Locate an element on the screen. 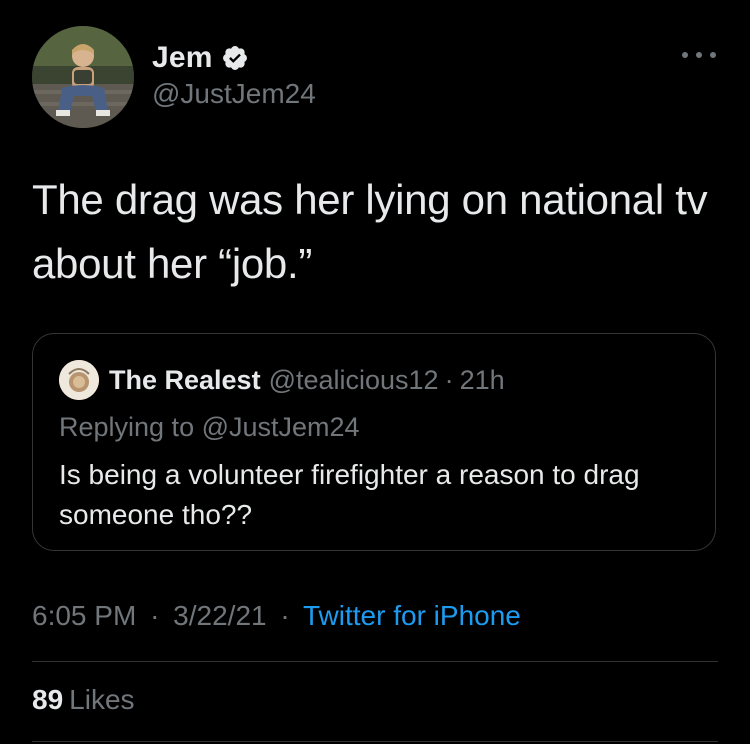 Image resolution: width=750 pixels, height=744 pixels. likes-count: 89 is located at coordinates (48, 699).